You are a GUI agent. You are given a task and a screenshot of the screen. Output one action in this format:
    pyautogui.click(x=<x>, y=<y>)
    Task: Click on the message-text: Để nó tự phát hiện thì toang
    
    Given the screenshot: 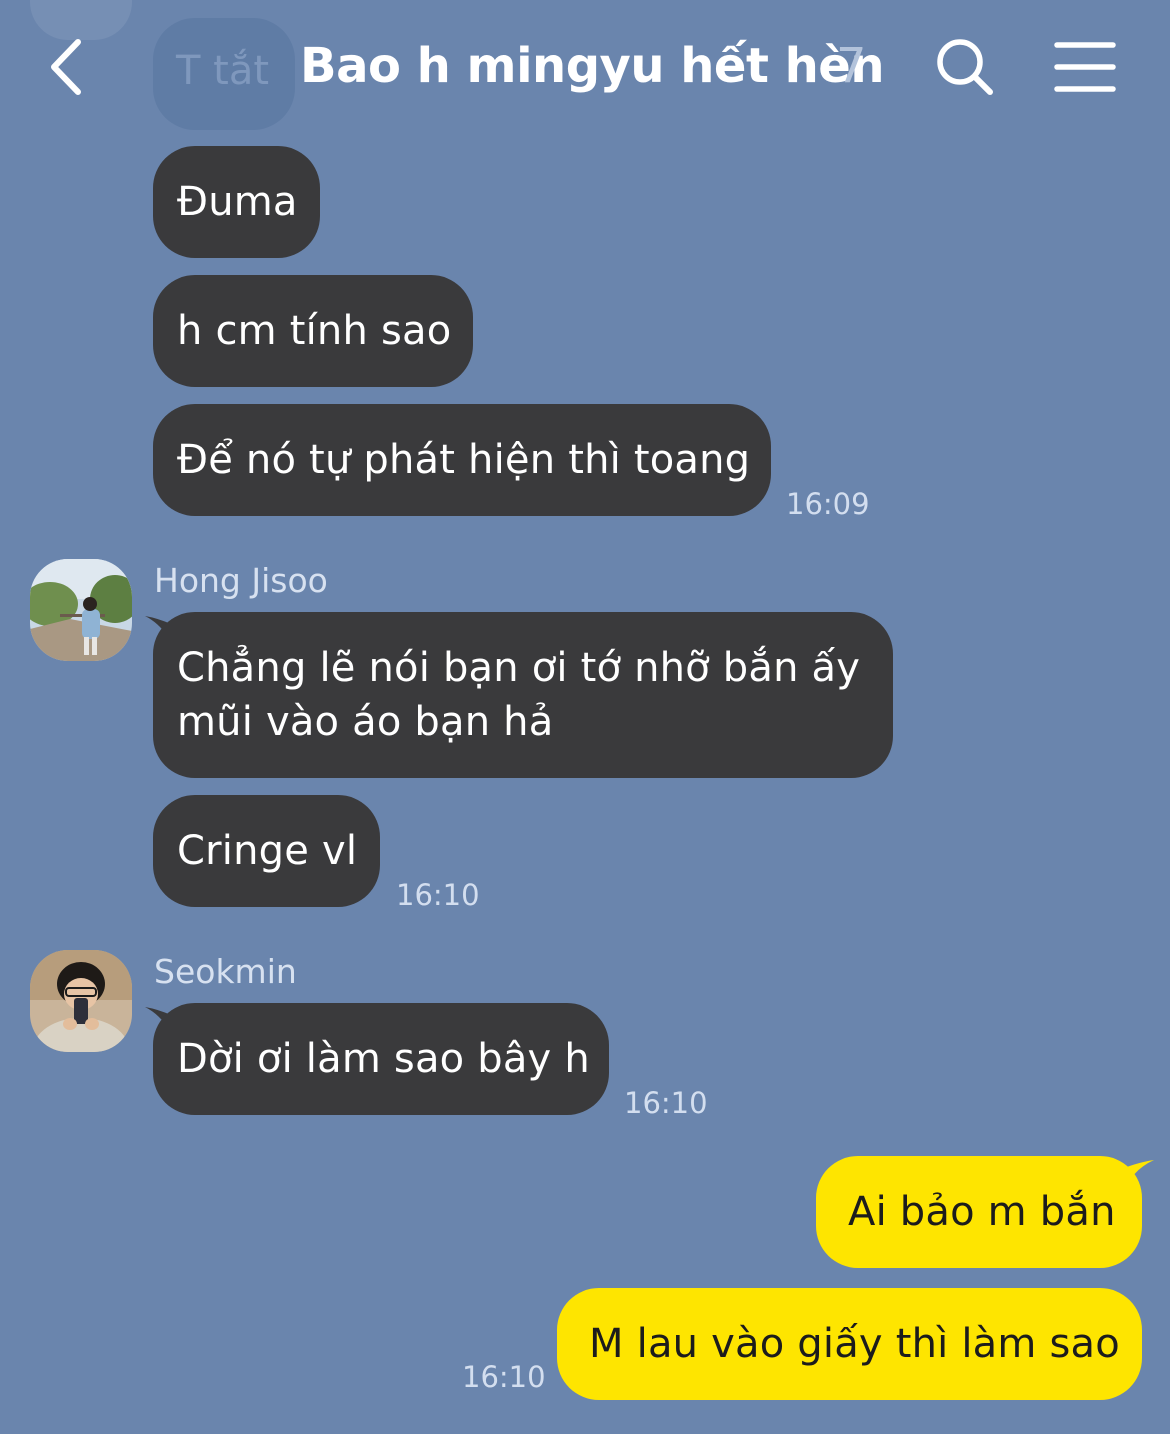 What is the action you would take?
    pyautogui.click(x=464, y=460)
    